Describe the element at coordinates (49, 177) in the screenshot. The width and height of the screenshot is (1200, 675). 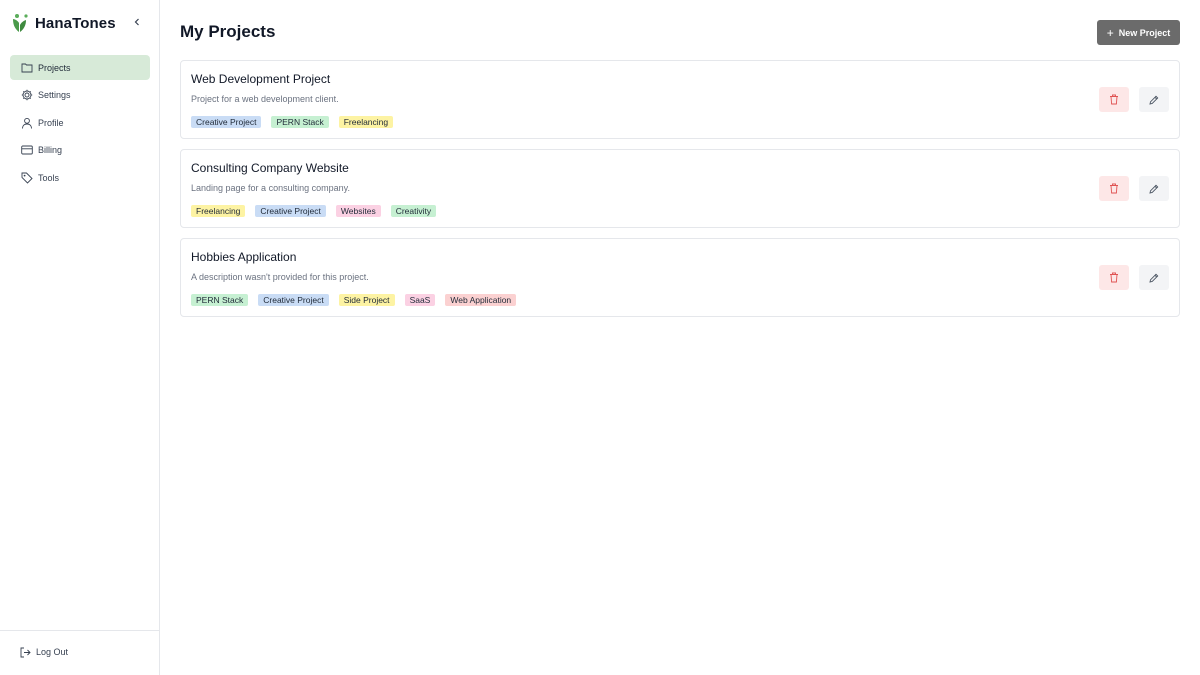
I see `sidebar-item-label: Tools` at that location.